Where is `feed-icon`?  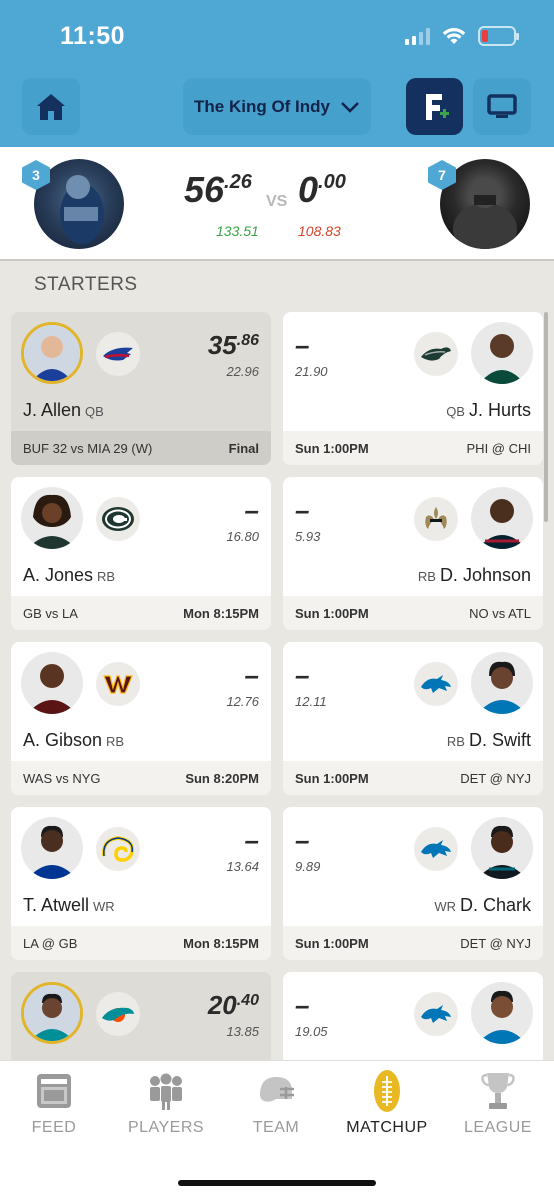
feed-icon is located at coordinates (54, 1091).